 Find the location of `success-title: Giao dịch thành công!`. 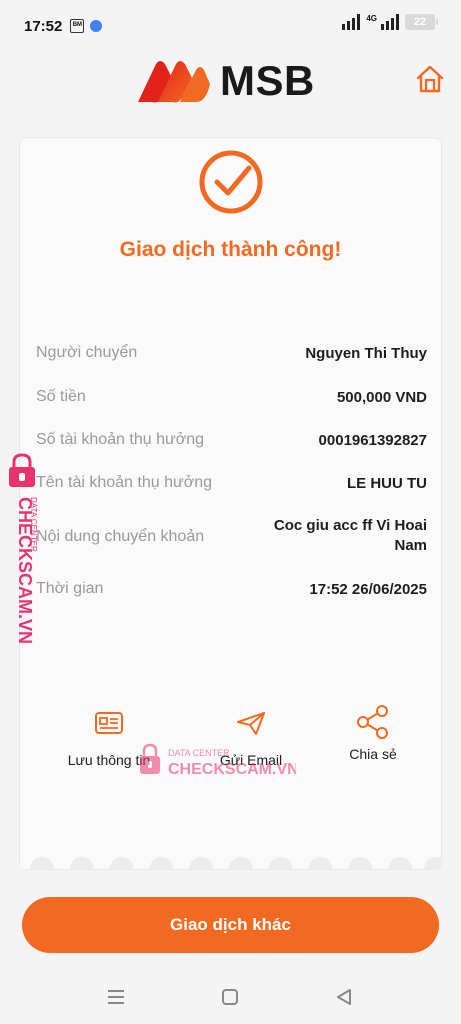

success-title: Giao dịch thành công! is located at coordinates (230, 249).